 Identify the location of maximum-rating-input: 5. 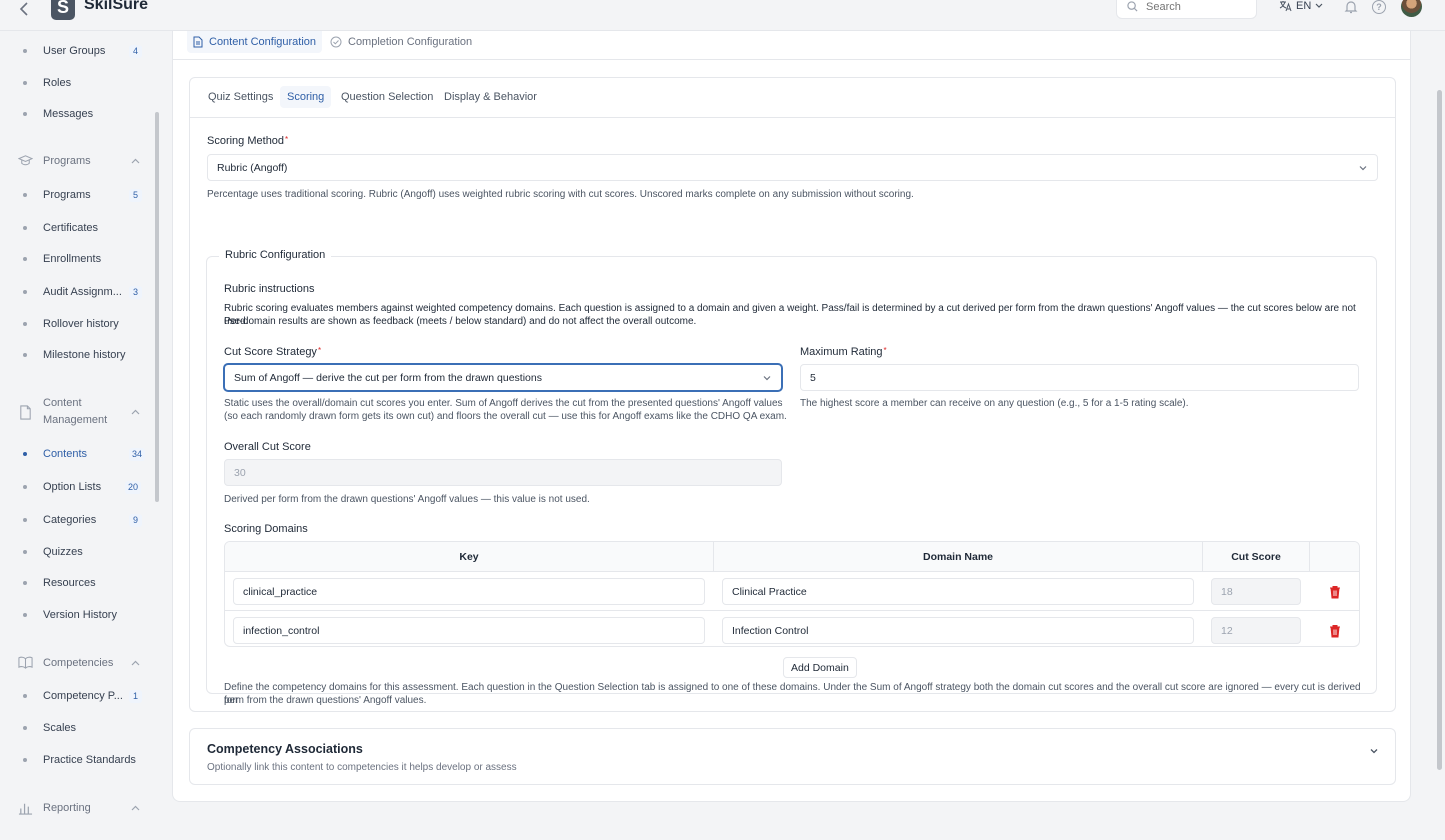
(1079, 377).